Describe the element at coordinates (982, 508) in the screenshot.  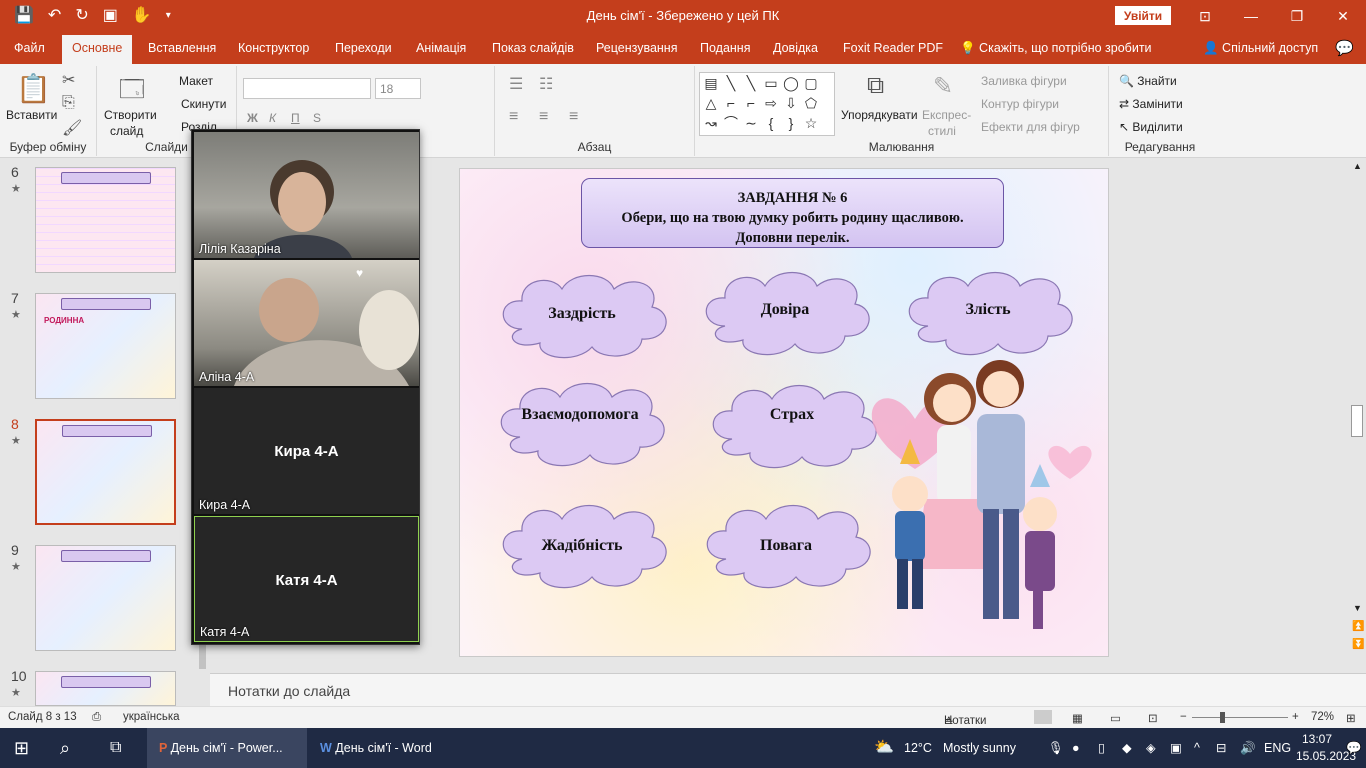
I see `family-illustration` at that location.